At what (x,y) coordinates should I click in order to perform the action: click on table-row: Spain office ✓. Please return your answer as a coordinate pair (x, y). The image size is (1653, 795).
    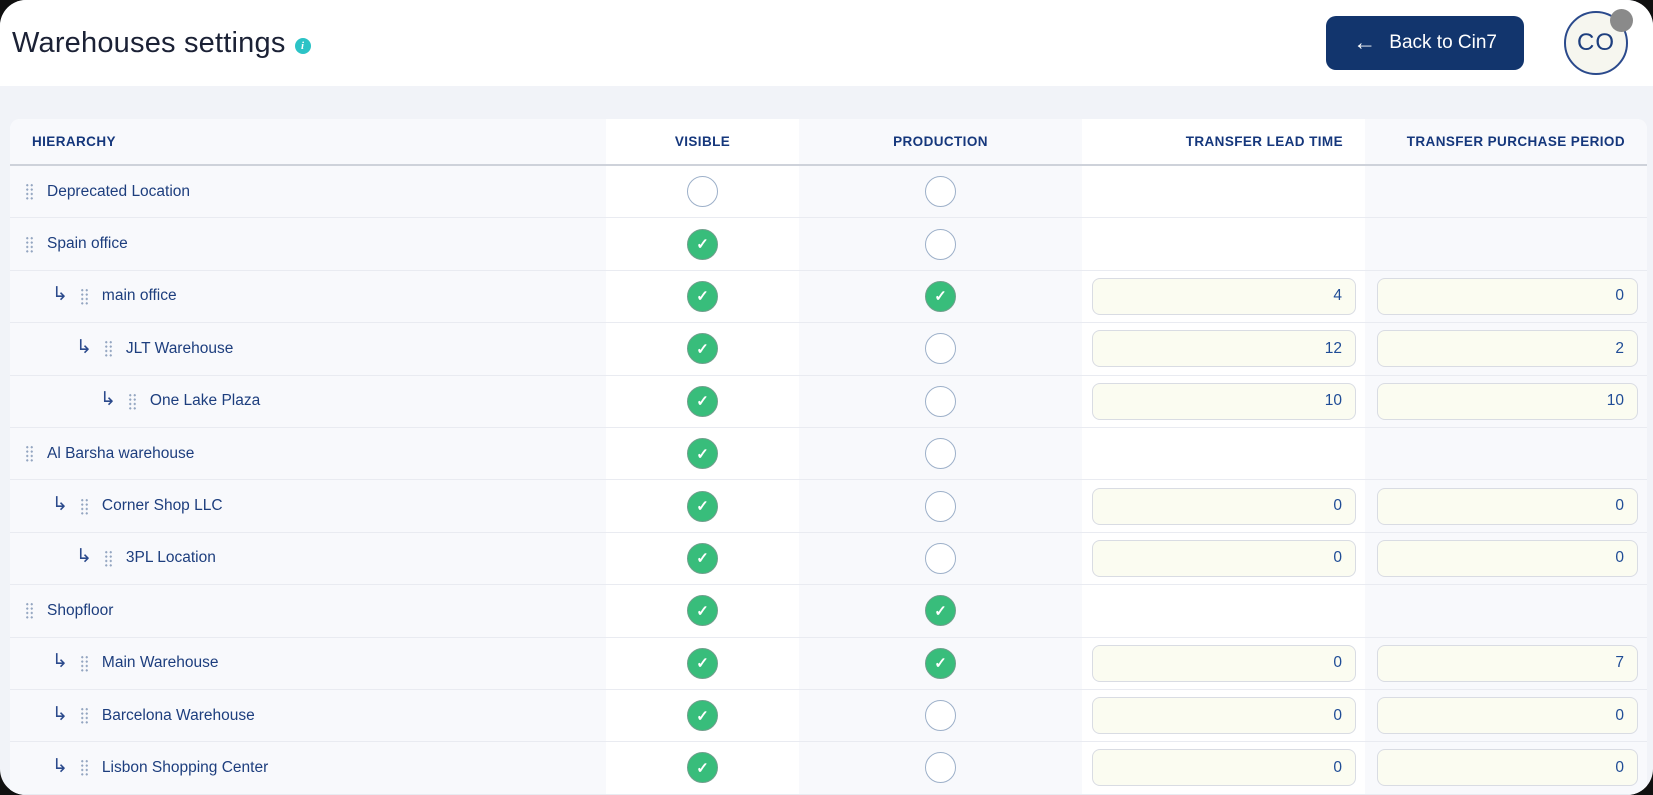
    Looking at the image, I should click on (828, 244).